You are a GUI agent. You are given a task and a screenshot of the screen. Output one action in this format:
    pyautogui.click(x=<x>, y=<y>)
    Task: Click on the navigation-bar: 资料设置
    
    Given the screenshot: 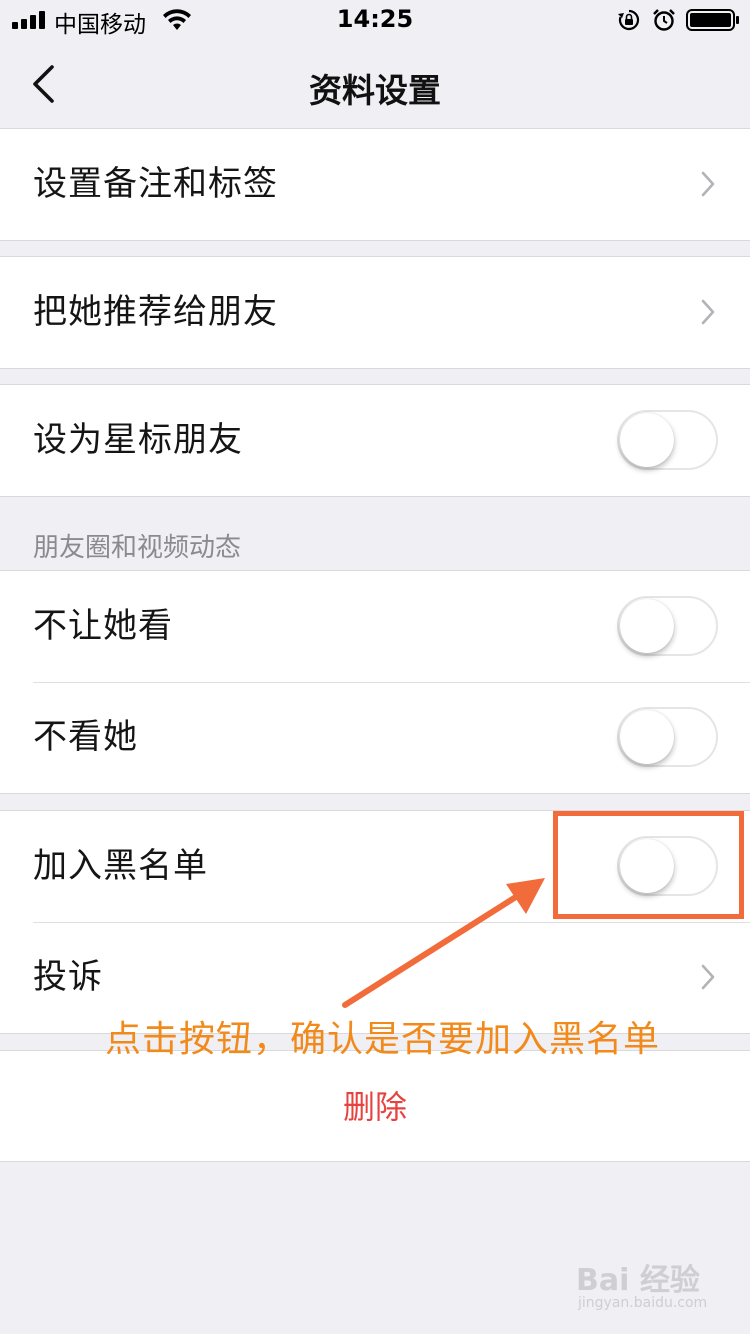 What is the action you would take?
    pyautogui.click(x=375, y=84)
    